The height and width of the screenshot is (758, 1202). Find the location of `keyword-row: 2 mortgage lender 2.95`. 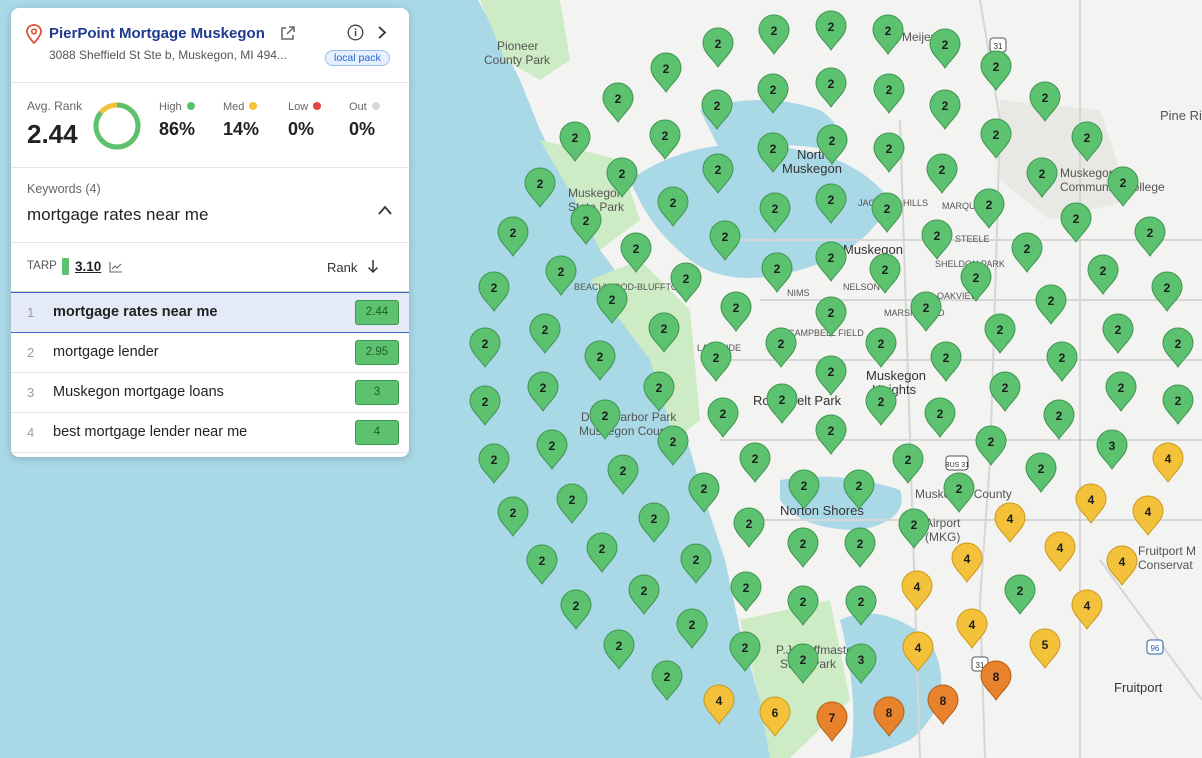

keyword-row: 2 mortgage lender 2.95 is located at coordinates (210, 353).